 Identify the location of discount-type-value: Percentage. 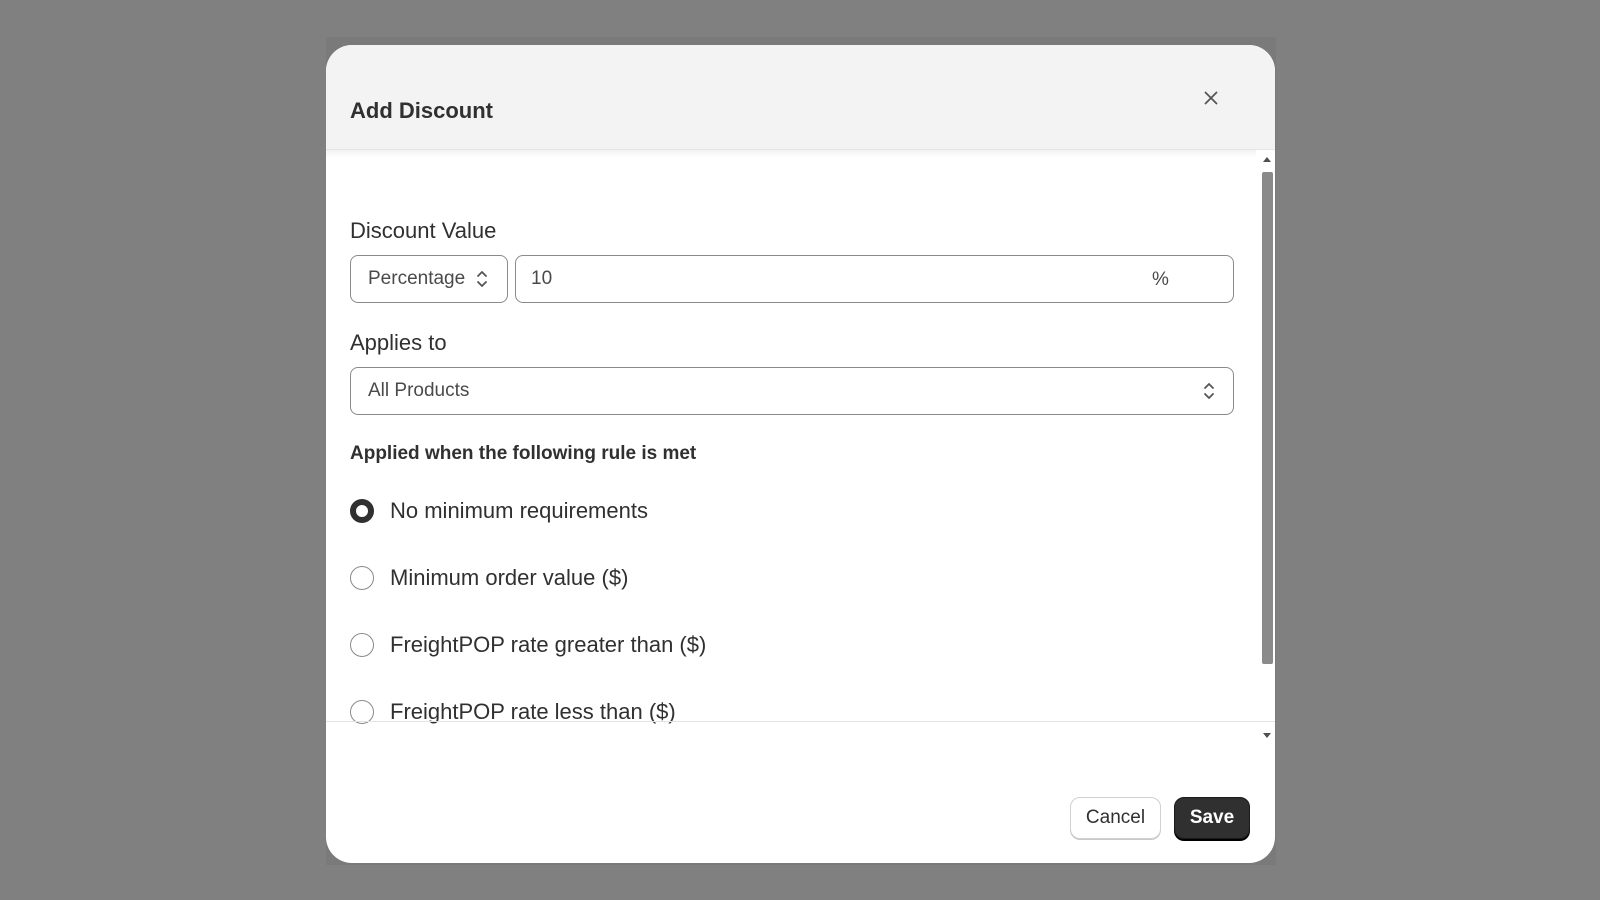
(417, 278).